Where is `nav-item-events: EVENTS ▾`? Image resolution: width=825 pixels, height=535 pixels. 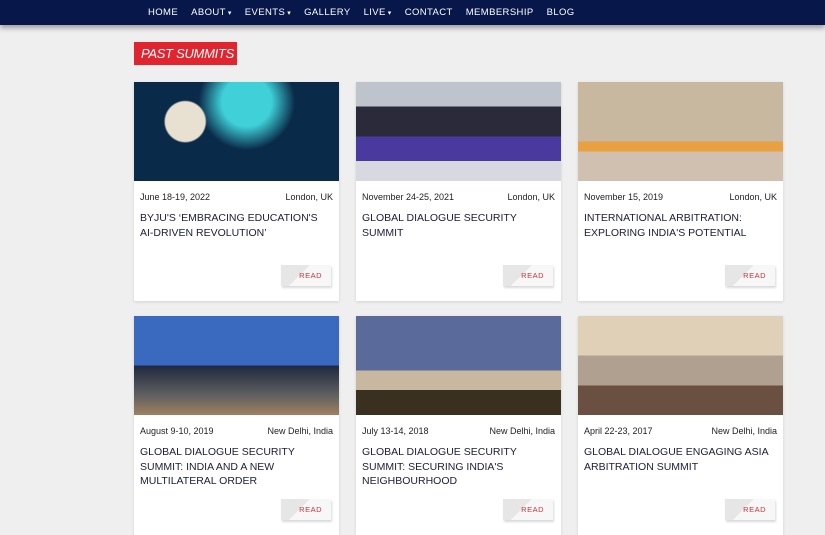 nav-item-events: EVENTS ▾ is located at coordinates (268, 12).